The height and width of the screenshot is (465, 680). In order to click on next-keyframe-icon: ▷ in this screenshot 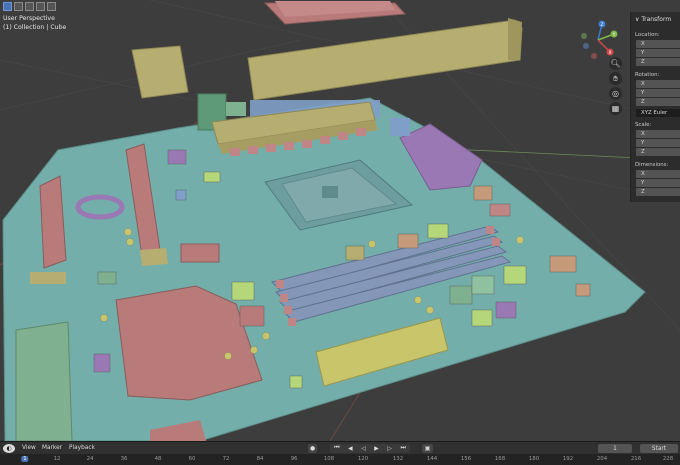, I will do `click(389, 449)`.